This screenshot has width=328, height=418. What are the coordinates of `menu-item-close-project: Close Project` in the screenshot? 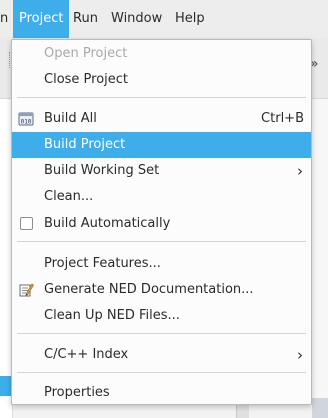 It's located at (161, 80).